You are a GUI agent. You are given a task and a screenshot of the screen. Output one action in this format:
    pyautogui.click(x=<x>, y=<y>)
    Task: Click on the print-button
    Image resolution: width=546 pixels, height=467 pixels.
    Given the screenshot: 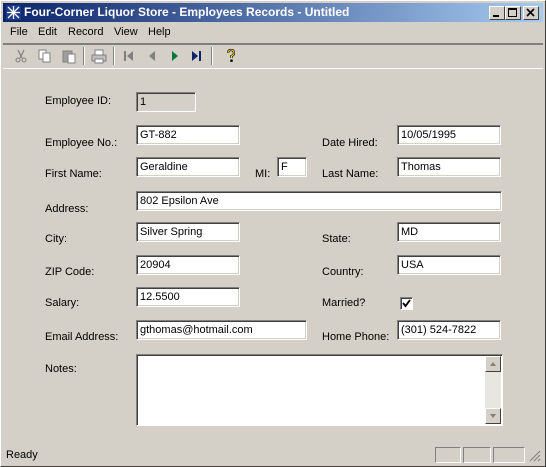 What is the action you would take?
    pyautogui.click(x=99, y=56)
    